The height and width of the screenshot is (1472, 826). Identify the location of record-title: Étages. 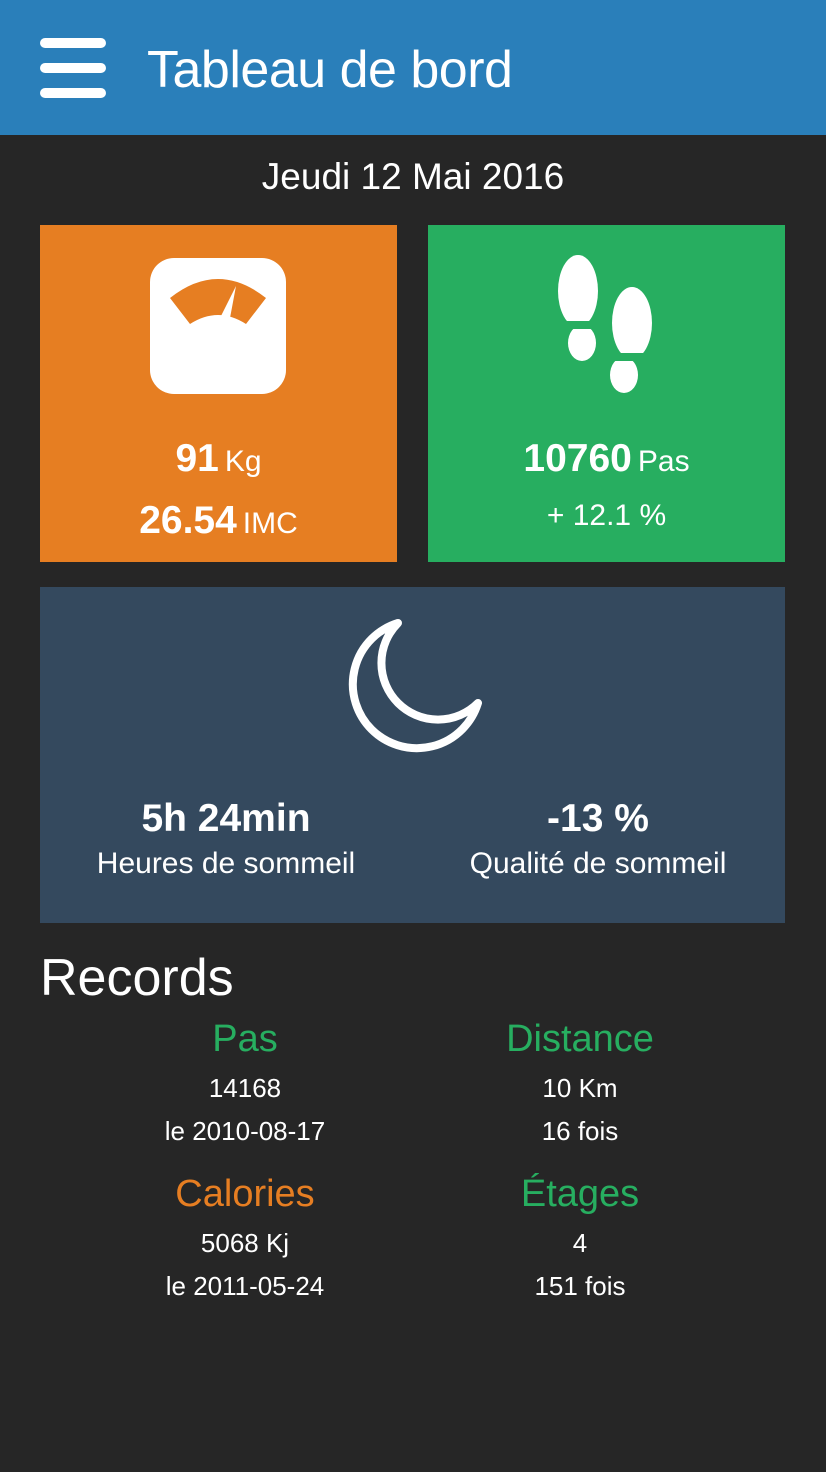
(580, 1194).